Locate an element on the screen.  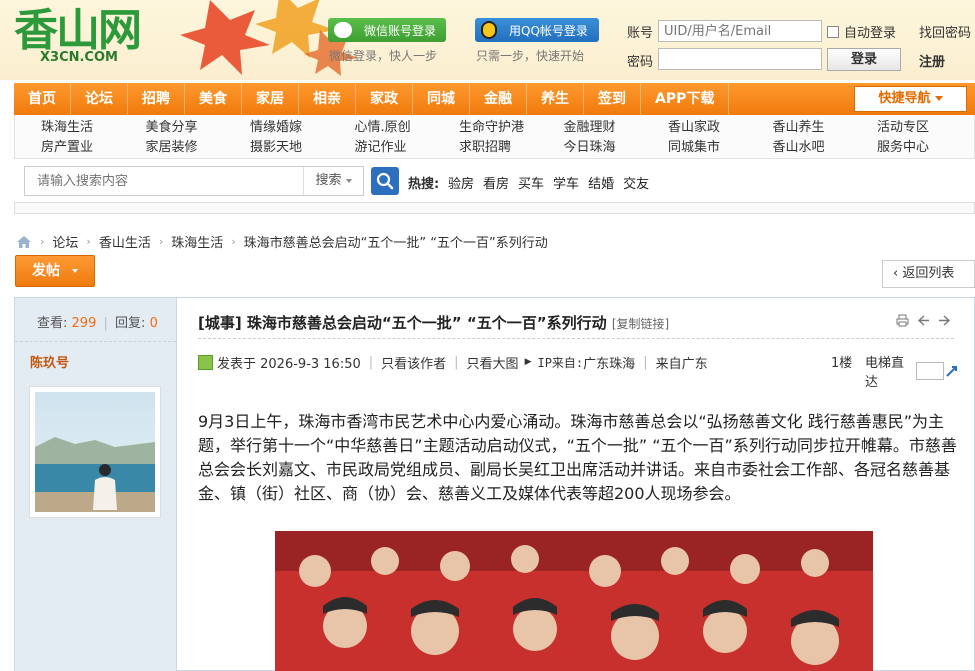
breadcrumb-current: 珠海市慈善总会启动“五个一批” “五个一百”系列行动 is located at coordinates (396, 241).